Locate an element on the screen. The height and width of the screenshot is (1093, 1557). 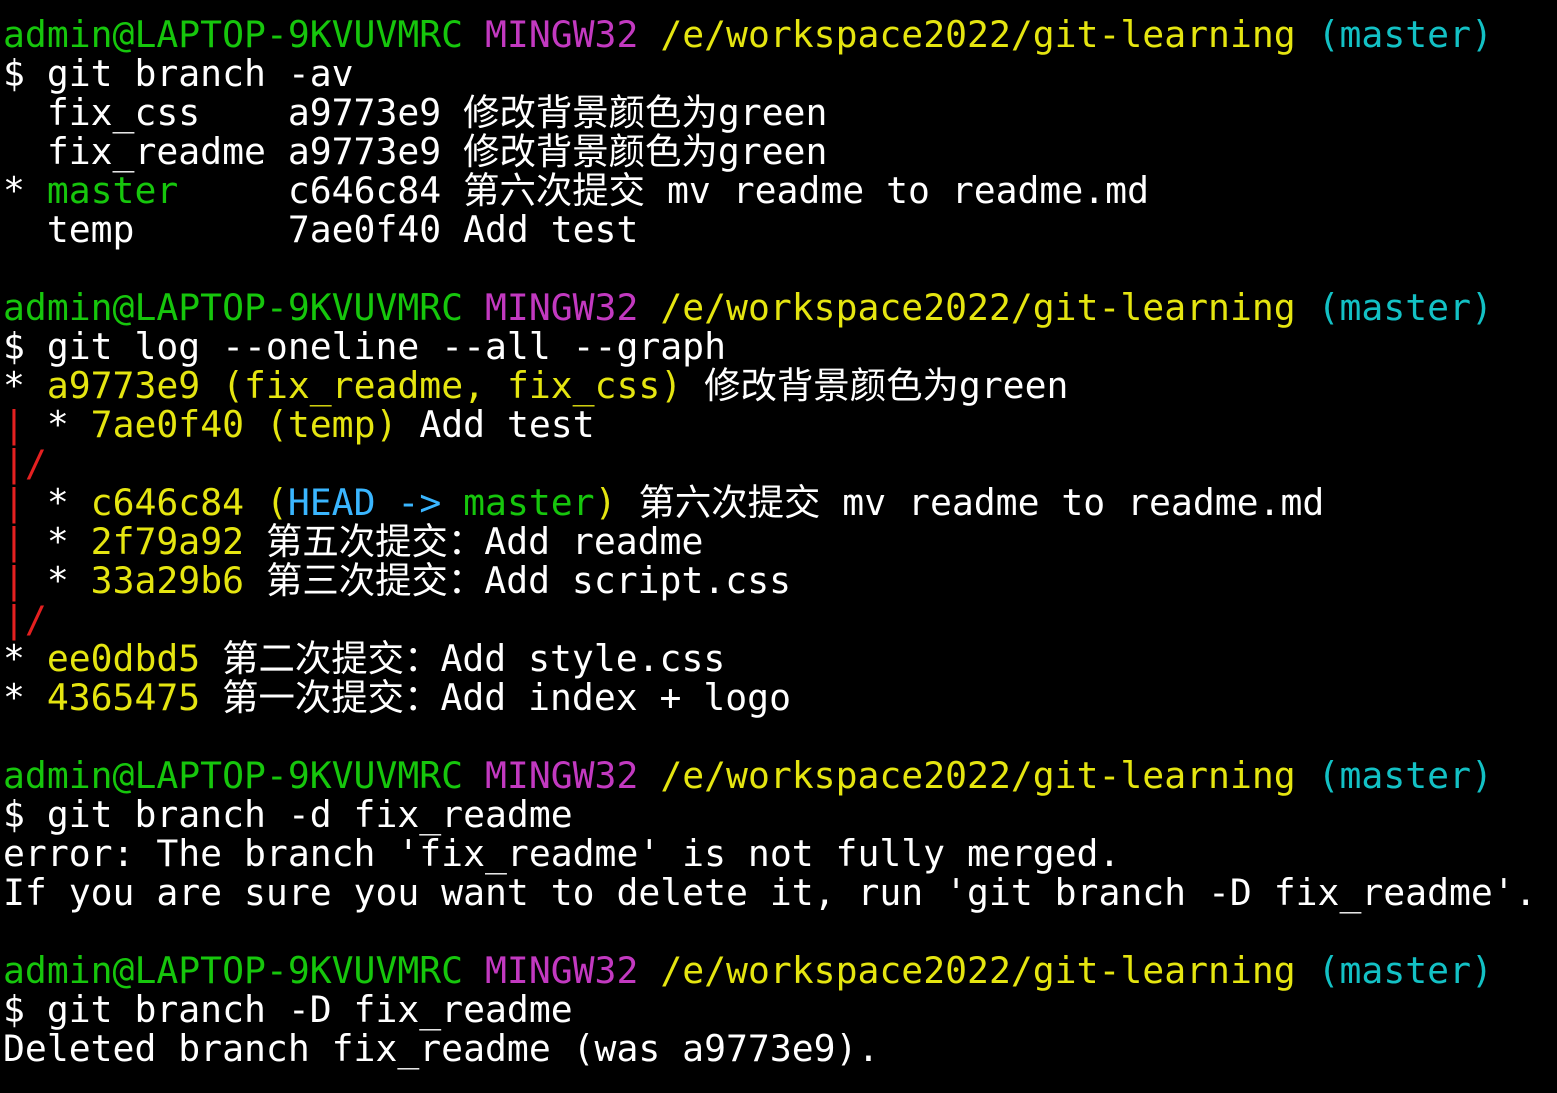
terminal-line: | * 2f79a92 第五次提交：Add readme is located at coordinates (780, 541).